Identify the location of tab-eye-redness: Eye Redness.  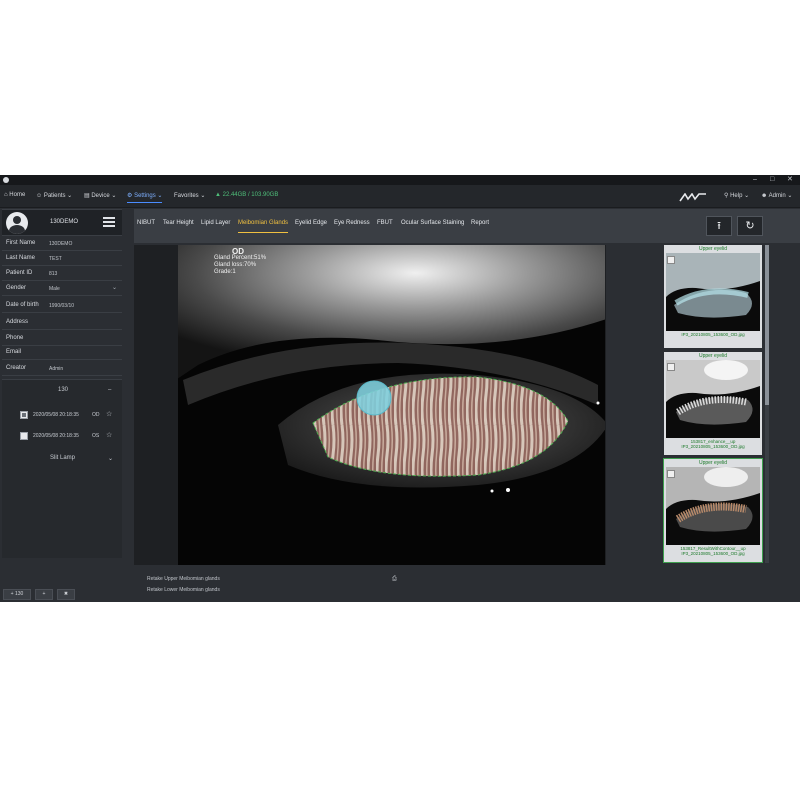
(352, 223).